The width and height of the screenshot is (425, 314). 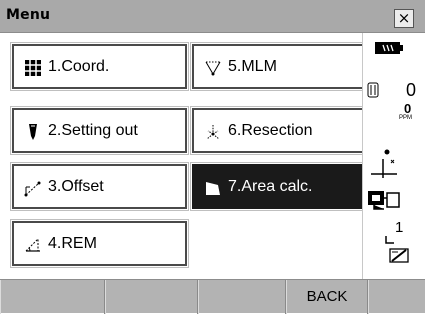 I want to click on softkey-back: BACK, so click(x=327, y=297).